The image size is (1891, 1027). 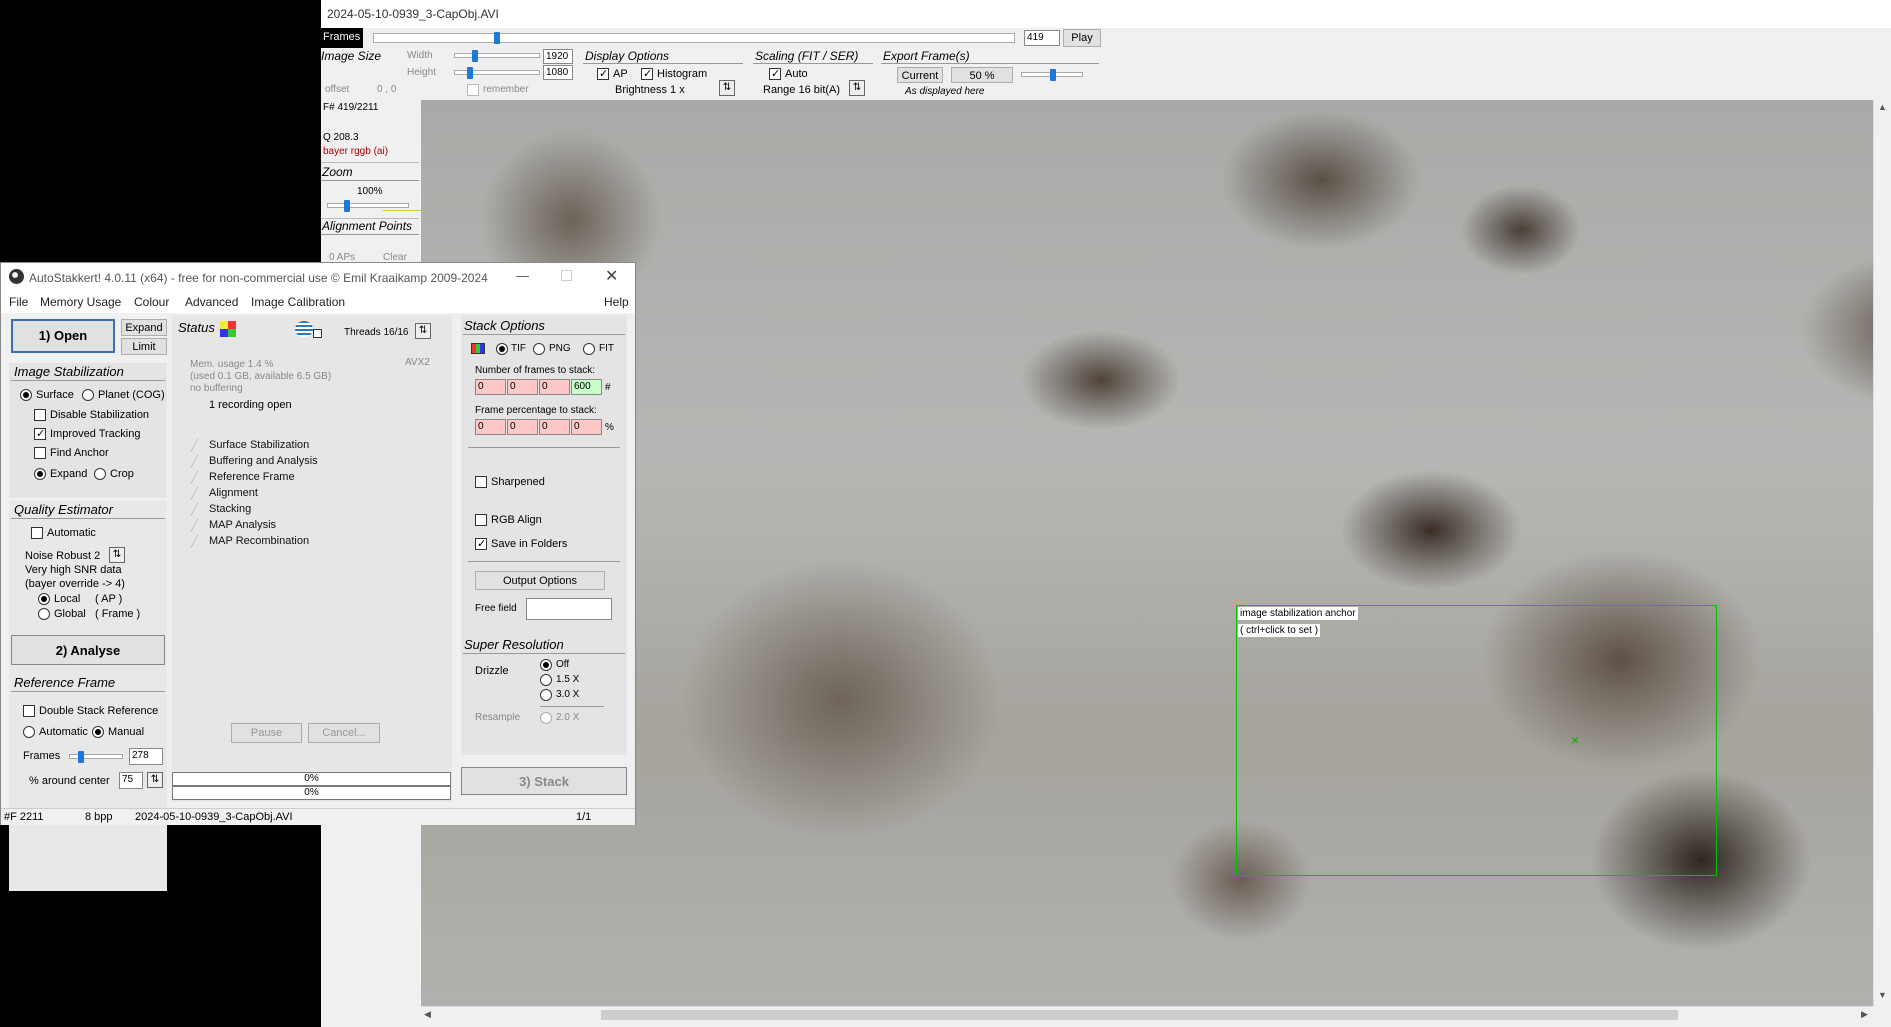 I want to click on brightness-spinner: ⇅, so click(x=727, y=88).